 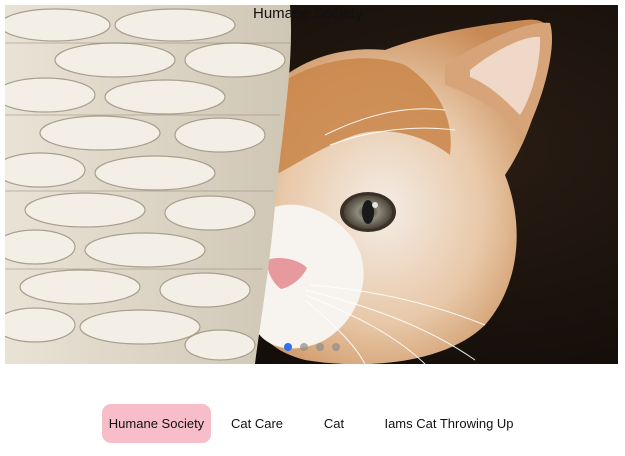 What do you see at coordinates (334, 423) in the screenshot?
I see `tab-cat: Cat` at bounding box center [334, 423].